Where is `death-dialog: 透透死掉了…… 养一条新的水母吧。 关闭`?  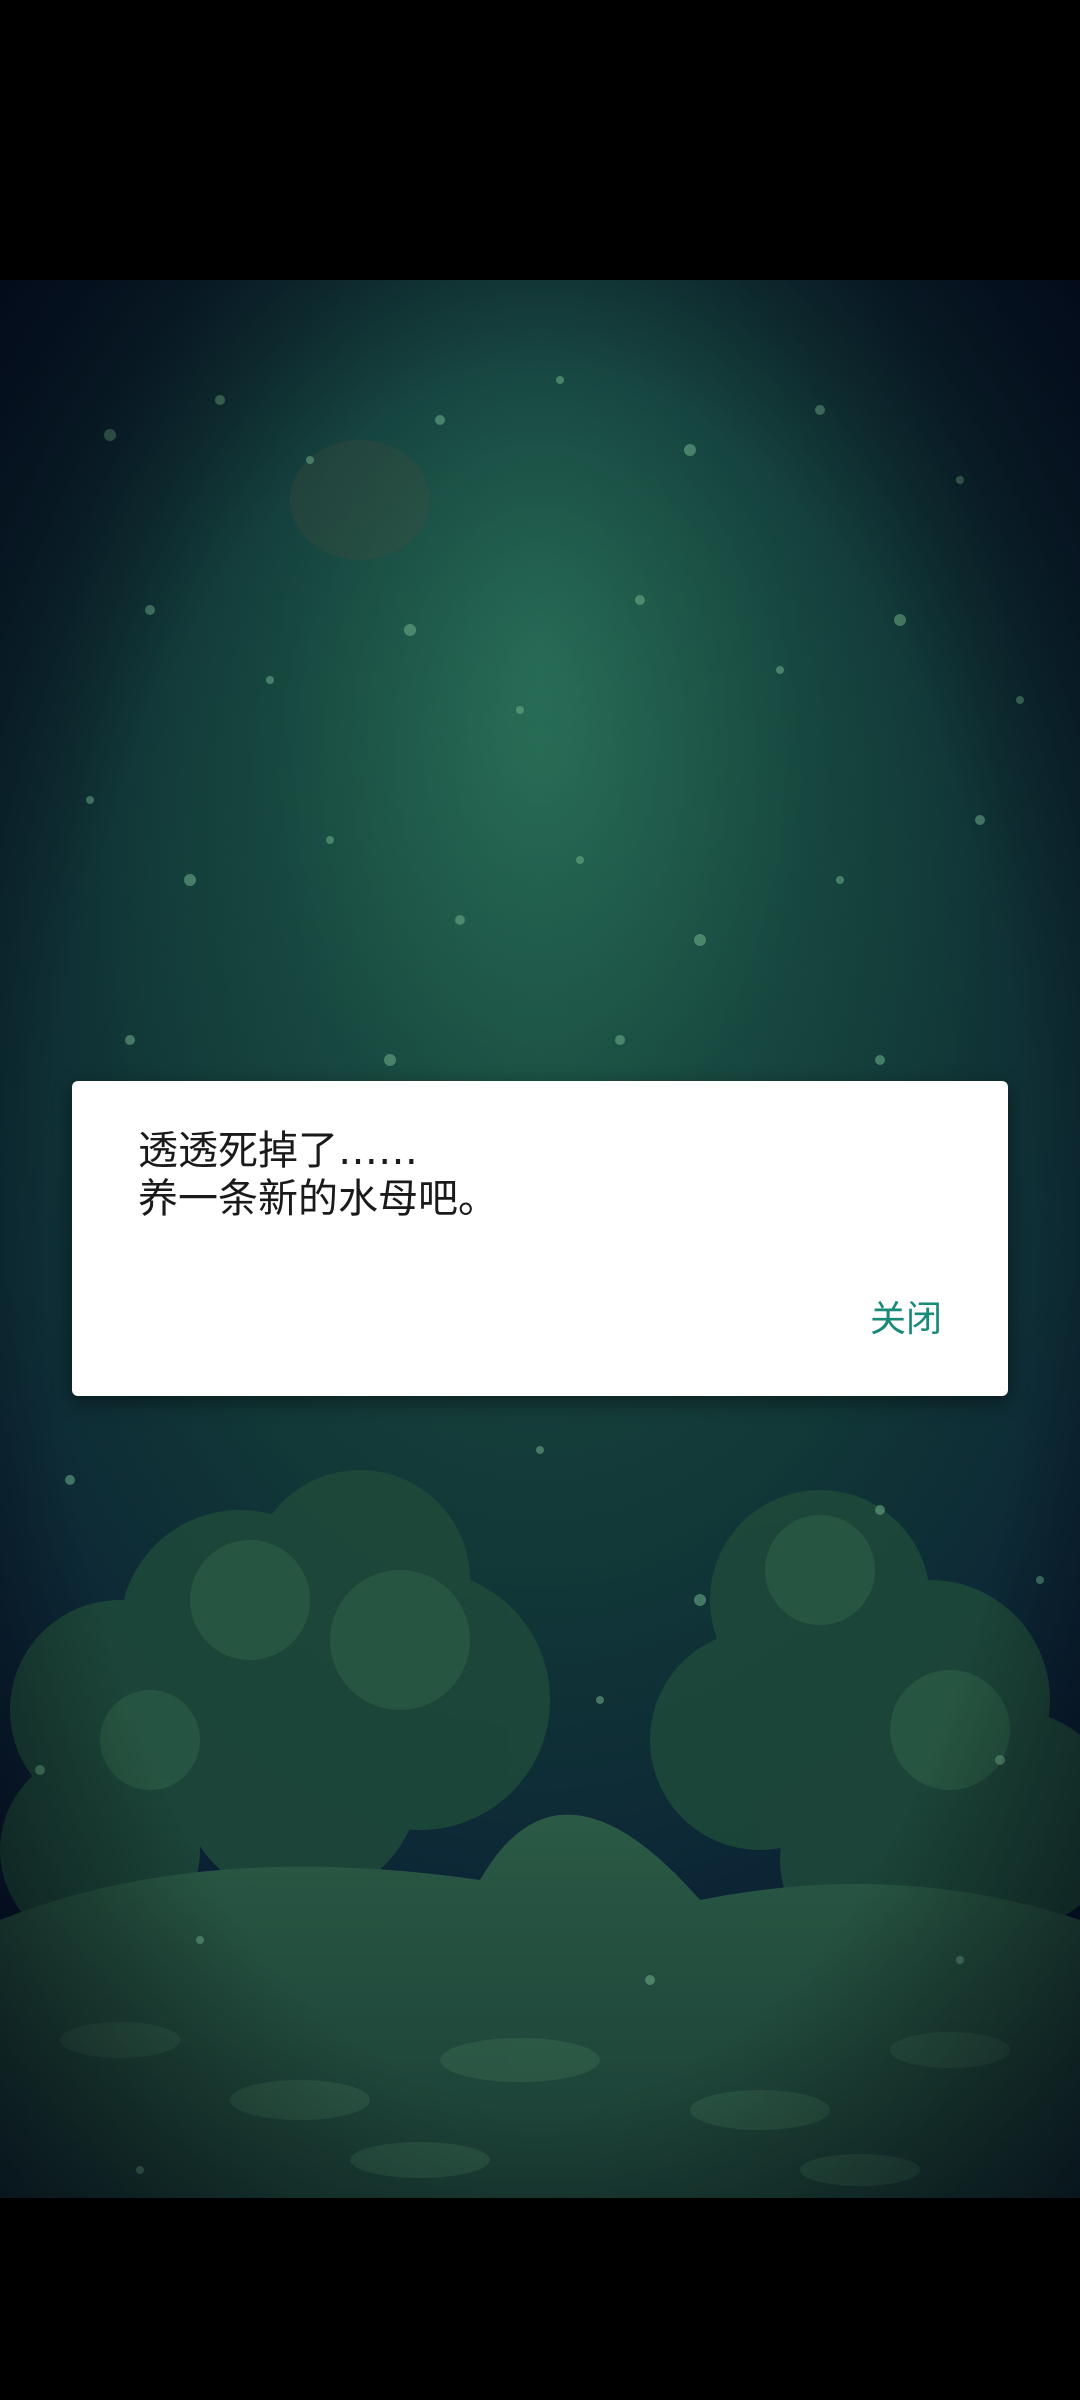 death-dialog: 透透死掉了…… 养一条新的水母吧。 关闭 is located at coordinates (540, 1238).